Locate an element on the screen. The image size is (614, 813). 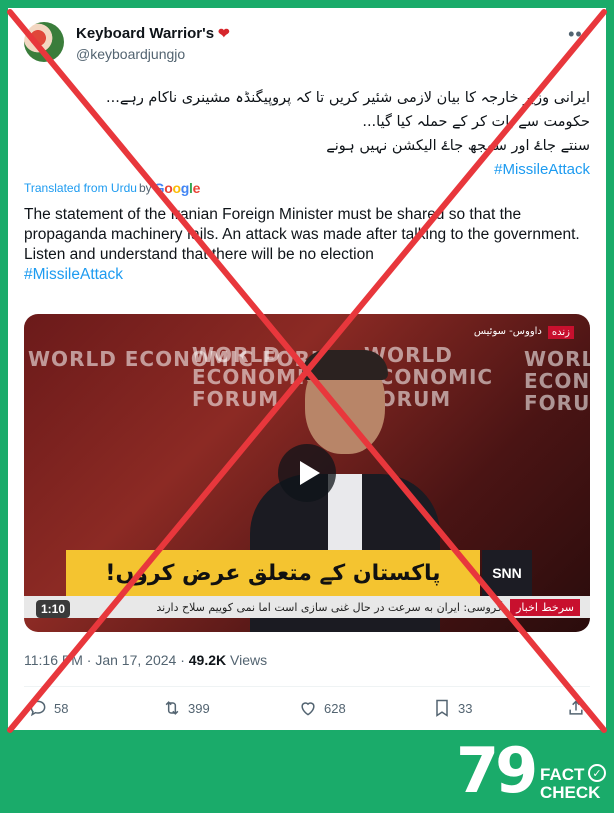
google-logo: Google is located at coordinates (177, 188).